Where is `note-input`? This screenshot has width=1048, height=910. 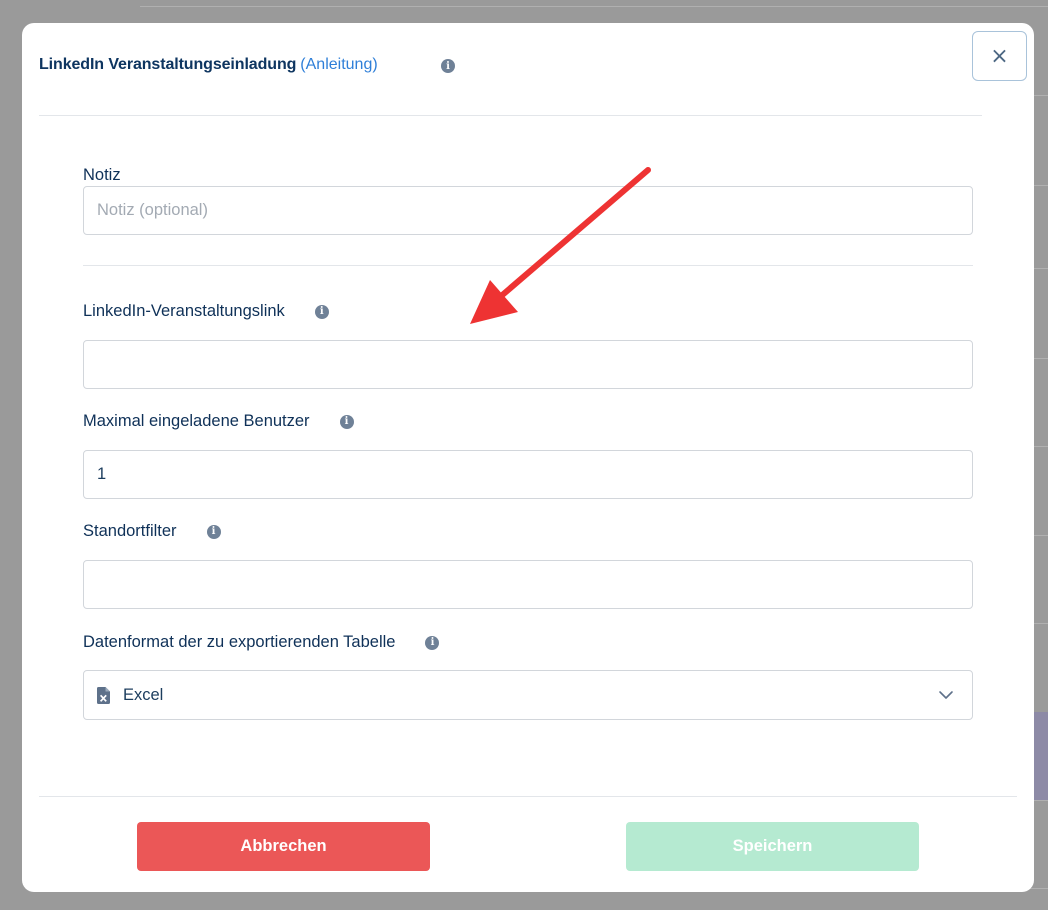
note-input is located at coordinates (528, 210).